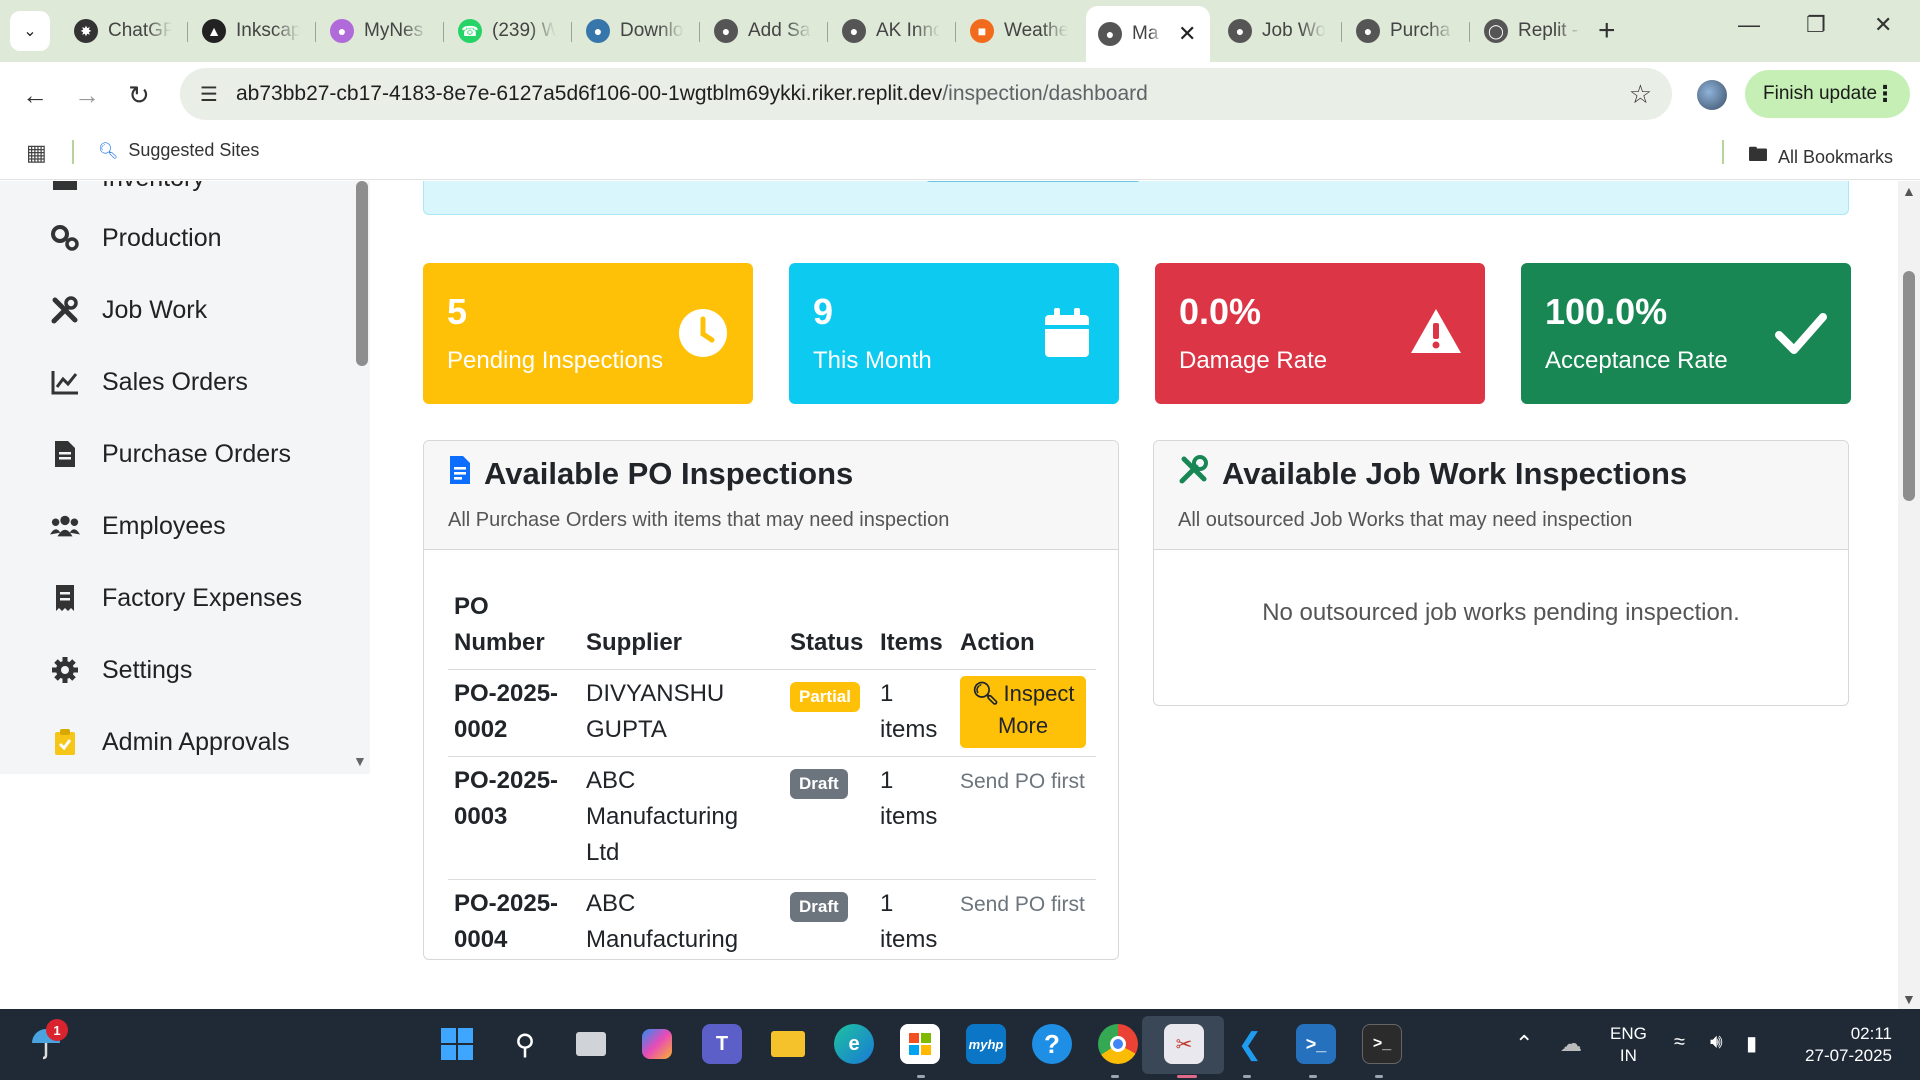 The image size is (1920, 1080). I want to click on sidebar-item-admin-approvals: Admin Approvals, so click(170, 742).